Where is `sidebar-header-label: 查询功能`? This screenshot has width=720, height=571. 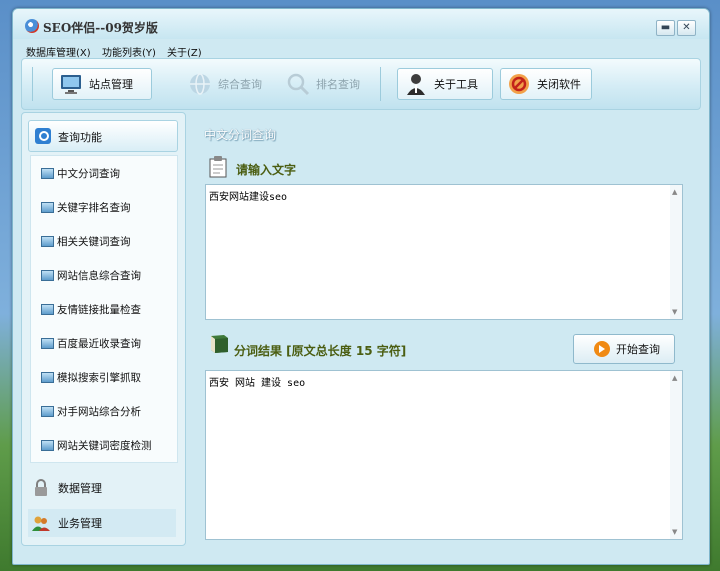
sidebar-header-label: 查询功能 is located at coordinates (80, 137).